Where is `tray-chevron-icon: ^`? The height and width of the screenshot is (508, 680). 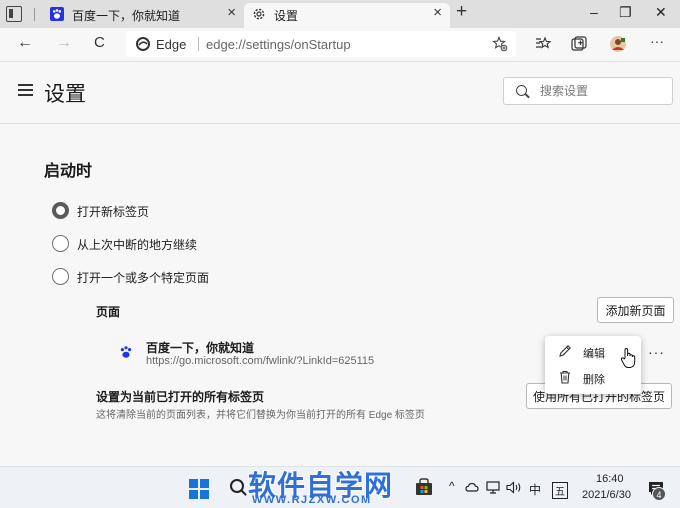
tray-chevron-icon: ^ is located at coordinates (452, 486).